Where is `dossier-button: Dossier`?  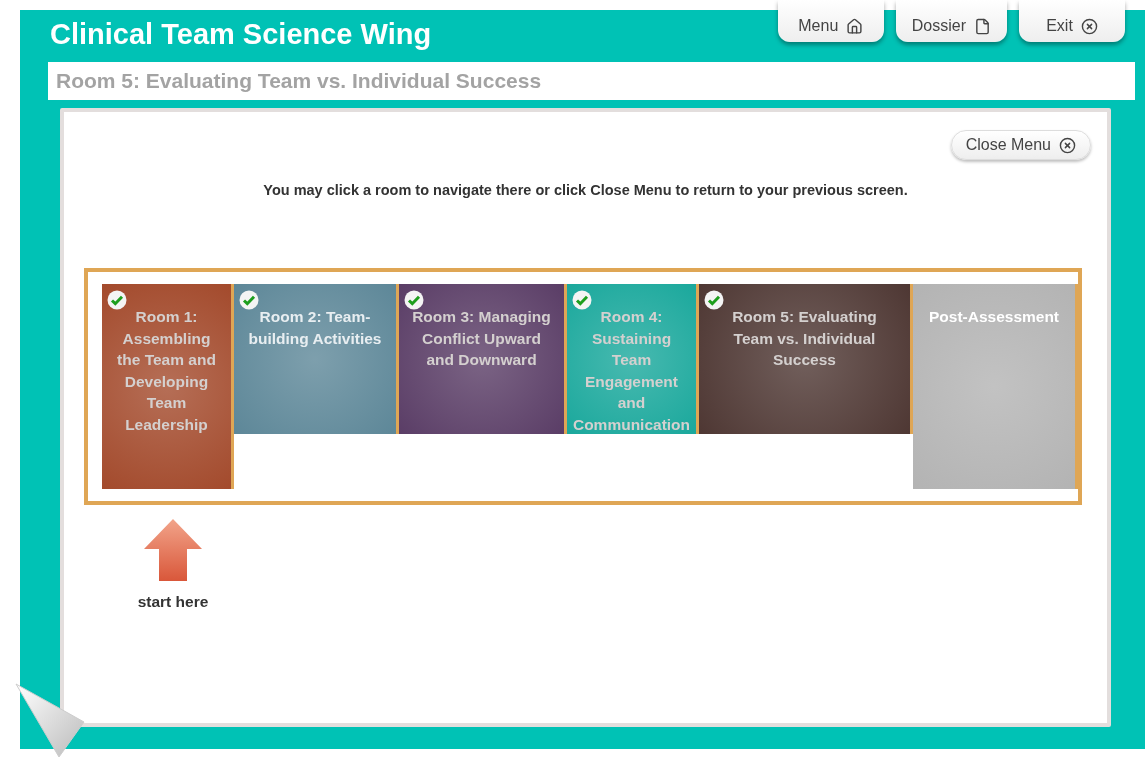
dossier-button: Dossier is located at coordinates (951, 21).